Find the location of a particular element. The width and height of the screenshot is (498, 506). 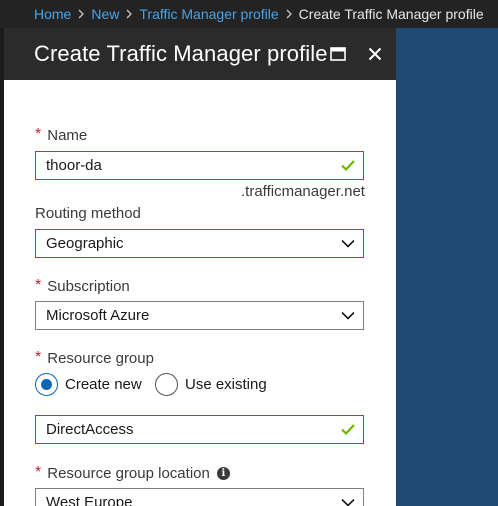

breadcrumb-traffic-manager-profile: Traffic Manager profile is located at coordinates (208, 14).